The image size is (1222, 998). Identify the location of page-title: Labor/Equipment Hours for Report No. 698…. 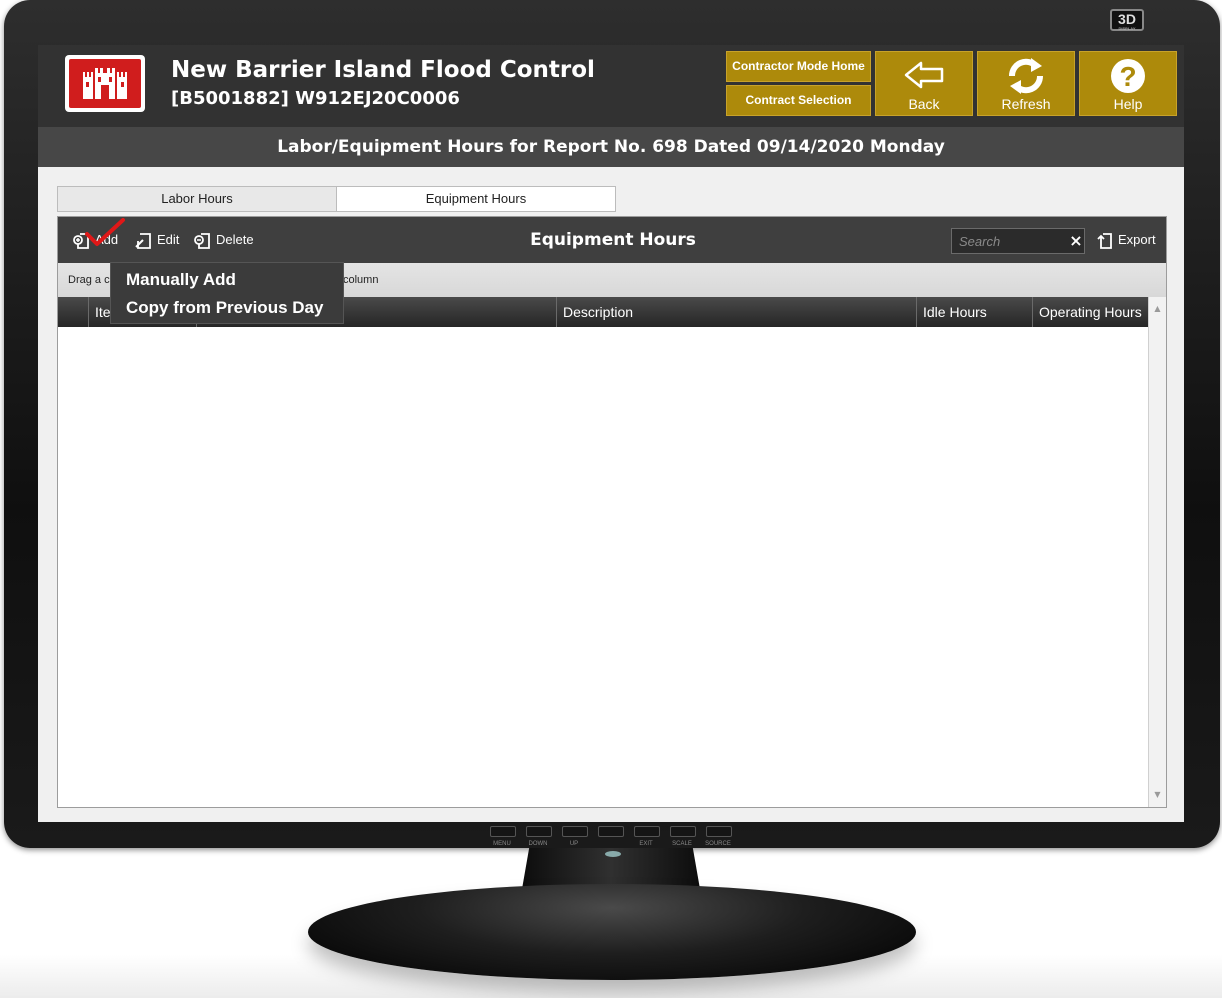
(611, 147).